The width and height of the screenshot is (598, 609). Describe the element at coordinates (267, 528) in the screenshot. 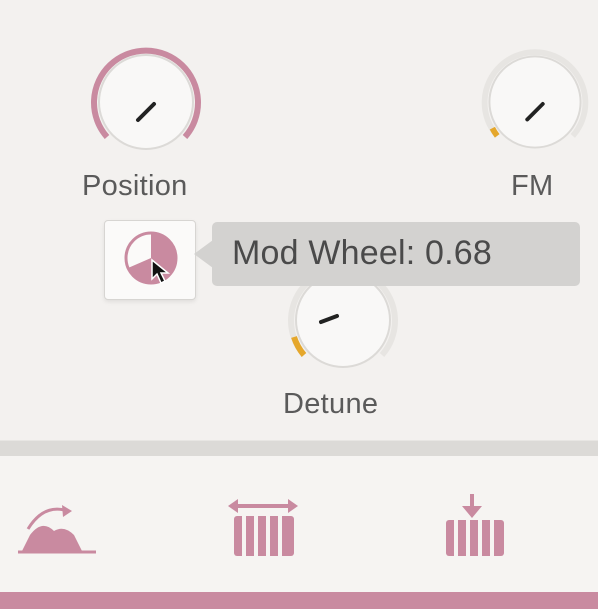

I see `keyboard-spread-icon` at that location.